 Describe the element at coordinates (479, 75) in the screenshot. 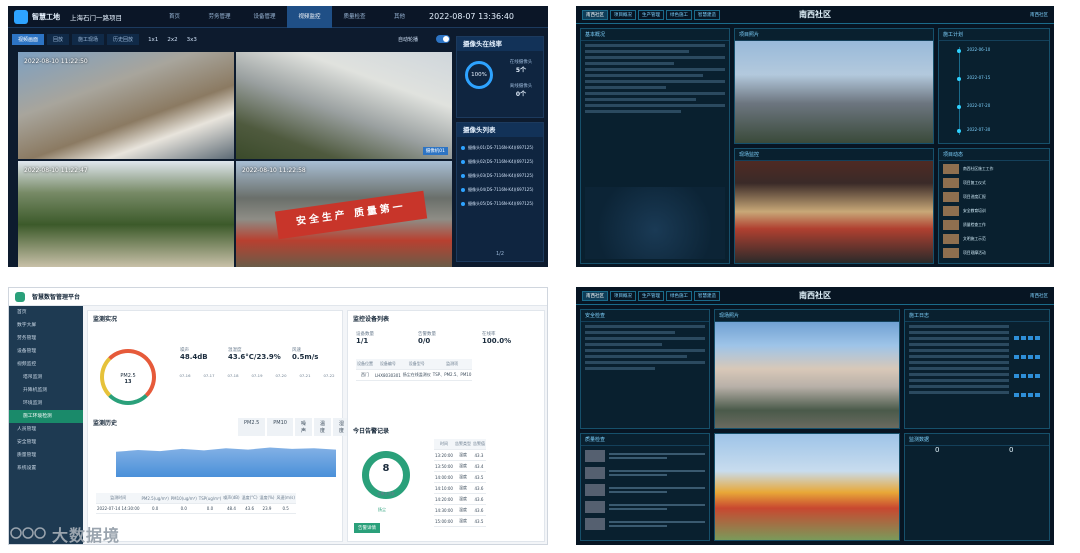

I see `online-rate-ring: 100%` at that location.